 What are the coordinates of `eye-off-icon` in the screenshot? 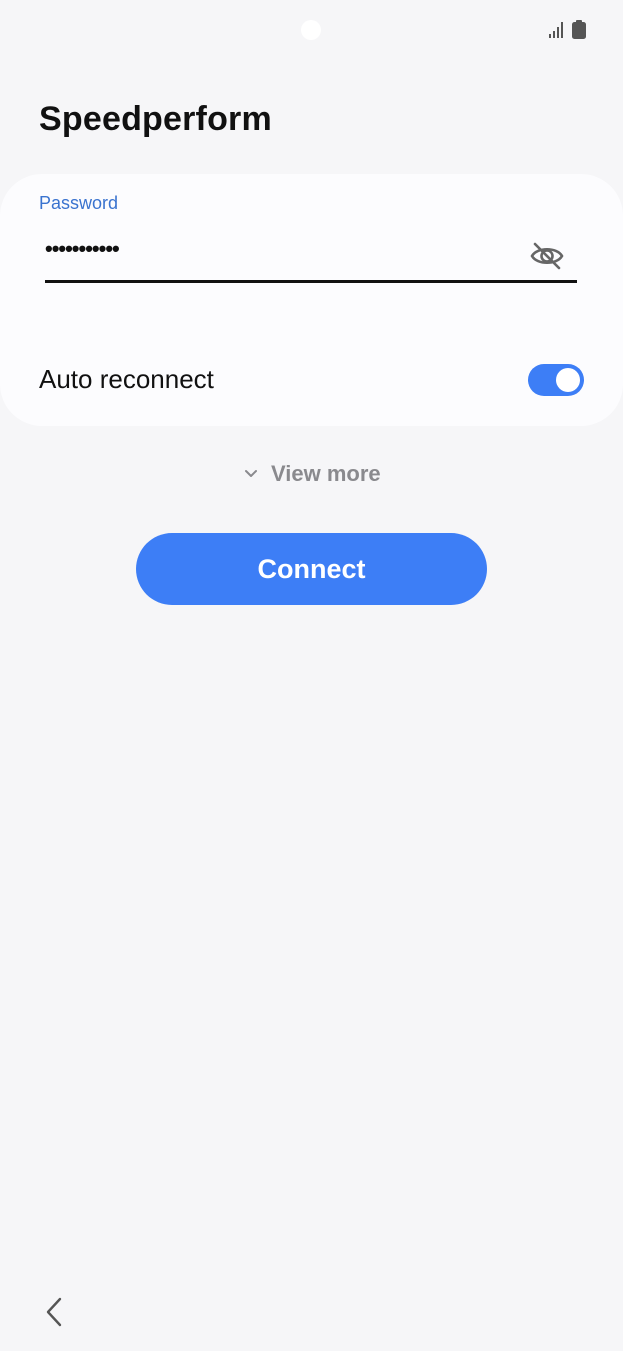 It's located at (547, 256).